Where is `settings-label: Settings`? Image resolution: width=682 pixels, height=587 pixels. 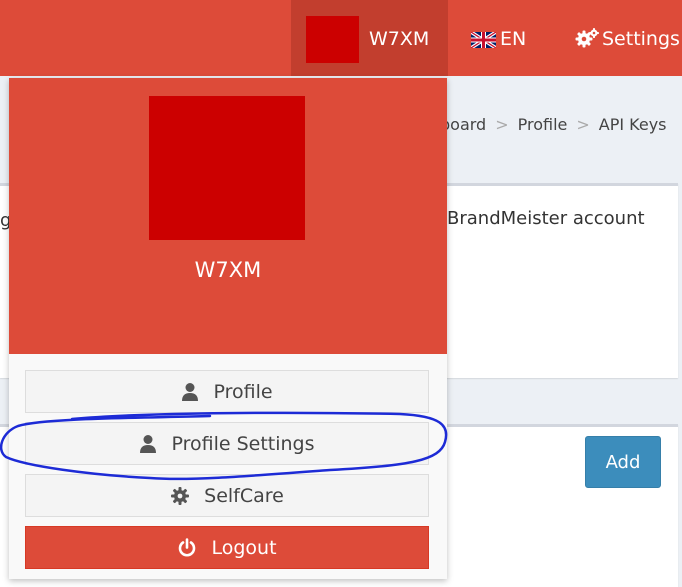
settings-label: Settings is located at coordinates (641, 39).